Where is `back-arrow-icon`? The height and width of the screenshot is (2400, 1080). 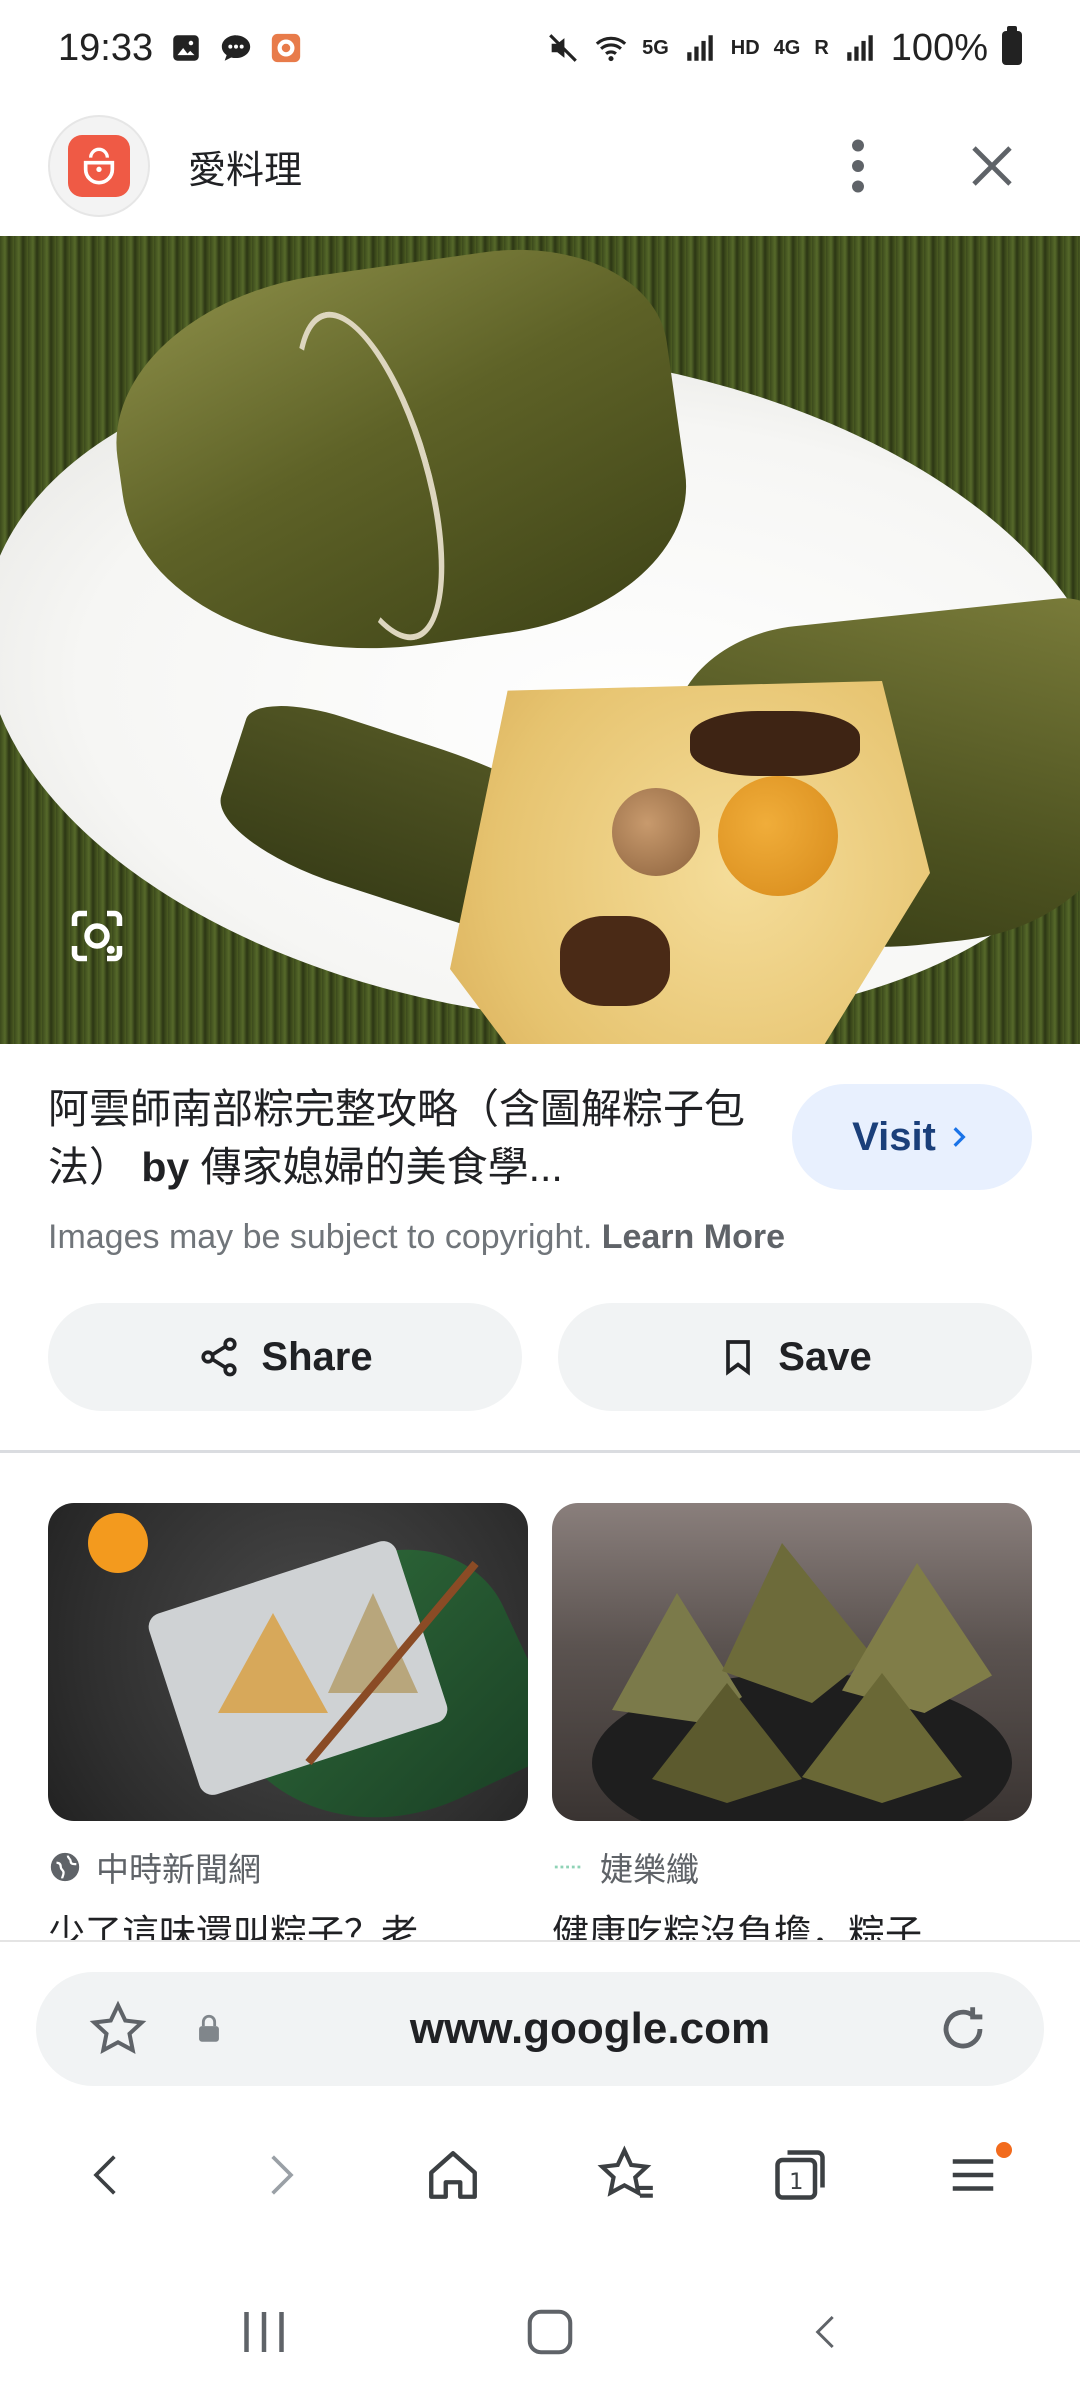 back-arrow-icon is located at coordinates (104, 2175).